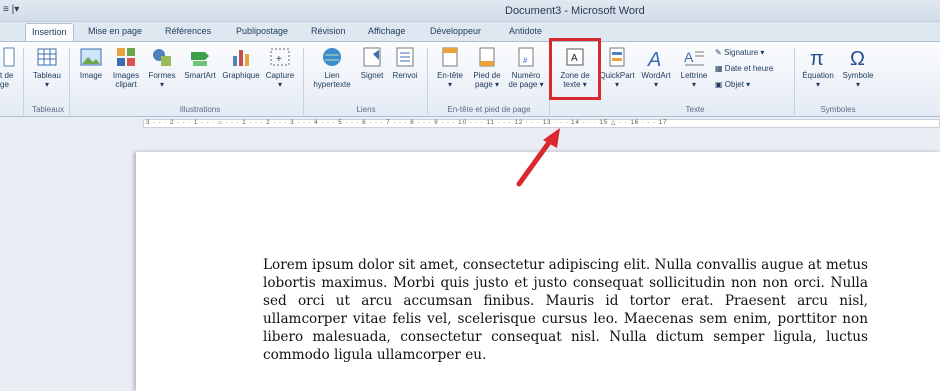  What do you see at coordinates (538, 157) in the screenshot?
I see `red-arrow-icon` at bounding box center [538, 157].